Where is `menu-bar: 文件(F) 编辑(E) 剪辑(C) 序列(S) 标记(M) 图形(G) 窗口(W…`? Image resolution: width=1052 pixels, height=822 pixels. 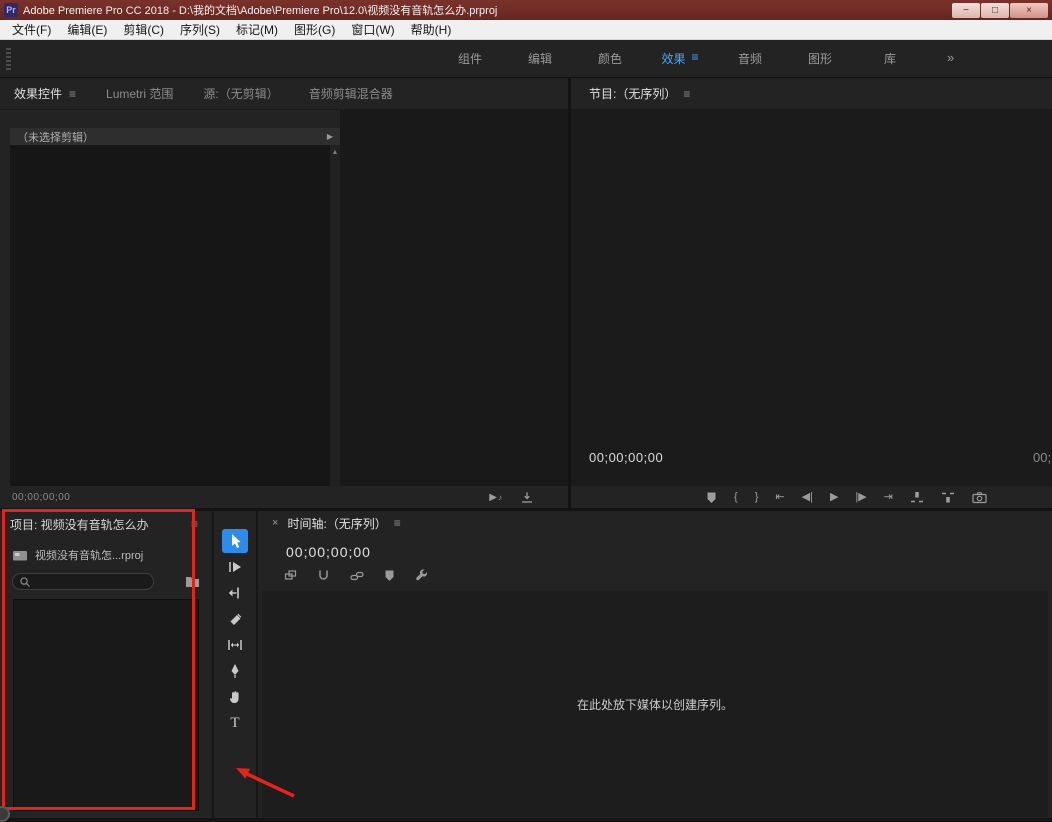 menu-bar: 文件(F) 编辑(E) 剪辑(C) 序列(S) 标记(M) 图形(G) 窗口(W… is located at coordinates (526, 30).